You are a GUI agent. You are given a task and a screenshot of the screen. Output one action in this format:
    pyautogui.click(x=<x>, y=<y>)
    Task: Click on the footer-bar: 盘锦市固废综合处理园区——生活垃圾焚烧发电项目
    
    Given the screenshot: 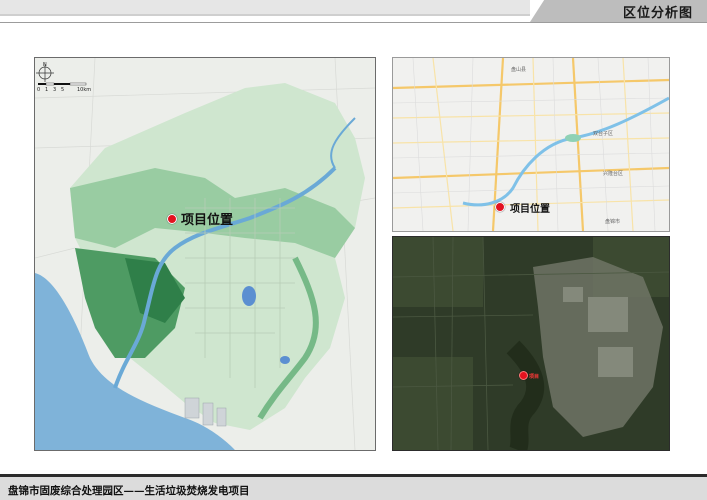 What is the action you would take?
    pyautogui.click(x=353, y=487)
    